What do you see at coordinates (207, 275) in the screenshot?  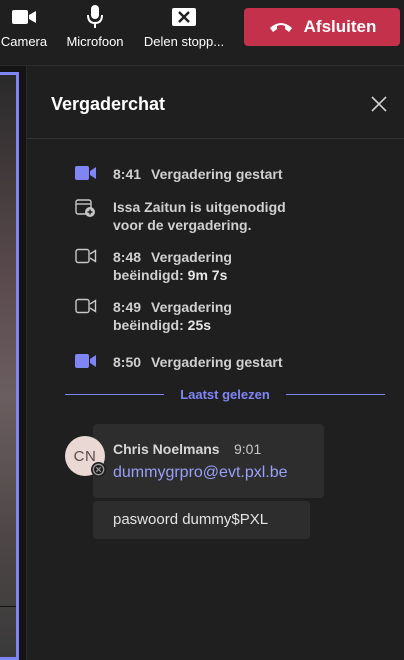 I see `event-duration: 9m 7s` at bounding box center [207, 275].